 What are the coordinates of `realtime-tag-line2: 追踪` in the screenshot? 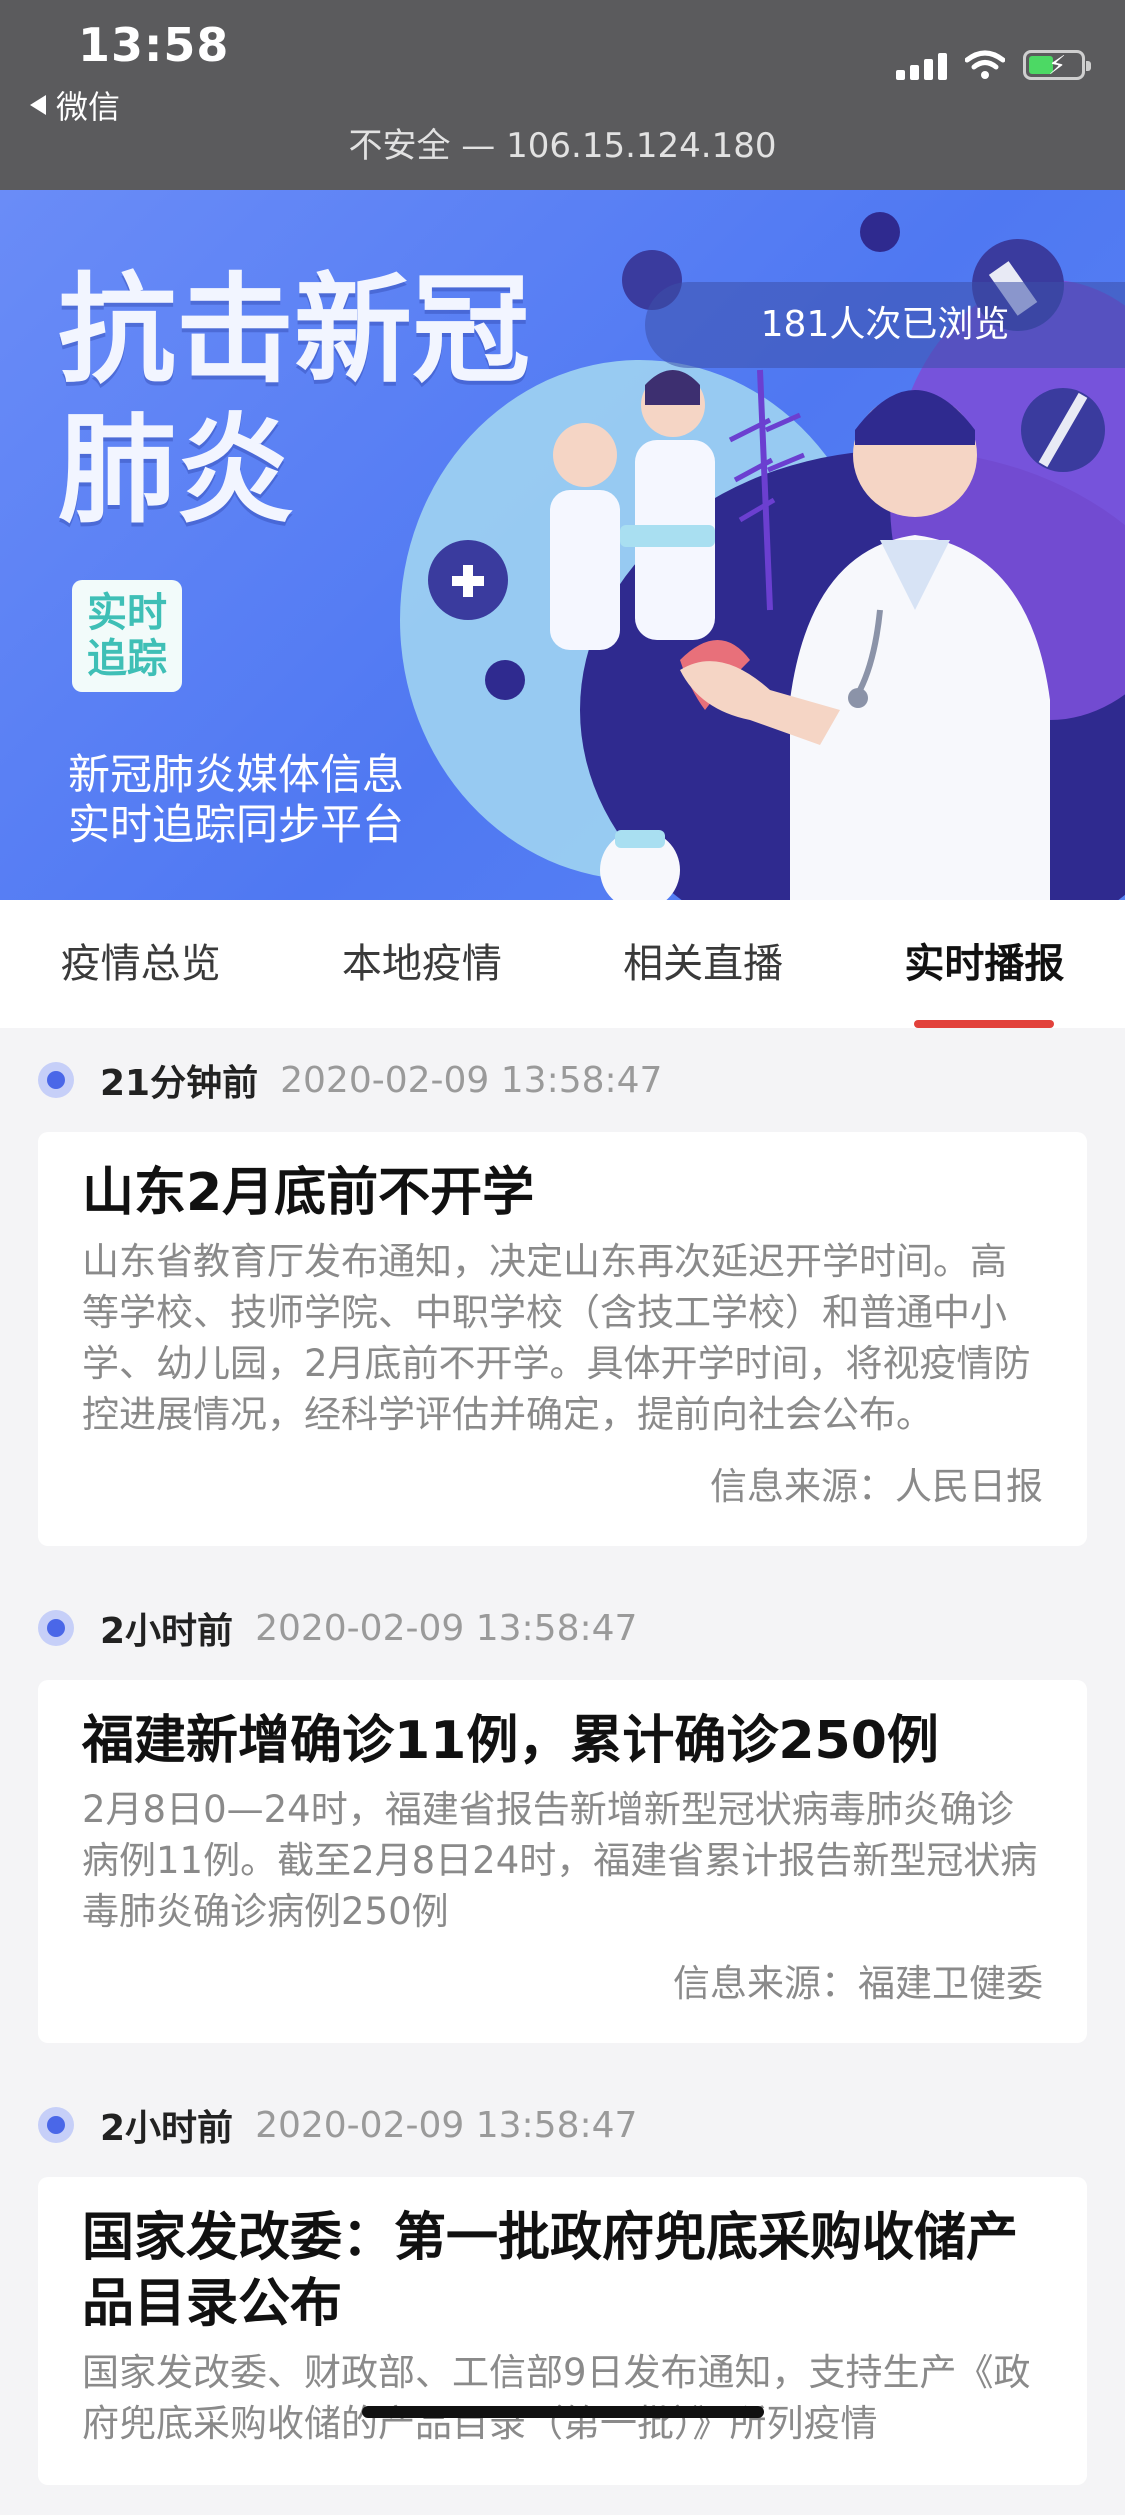 It's located at (127, 659).